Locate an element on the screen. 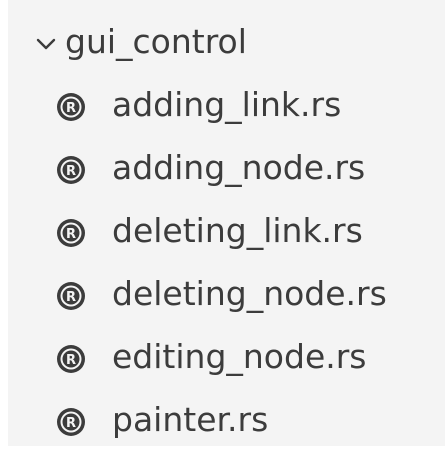  file-item: R editing_node.rs is located at coordinates (226, 362).